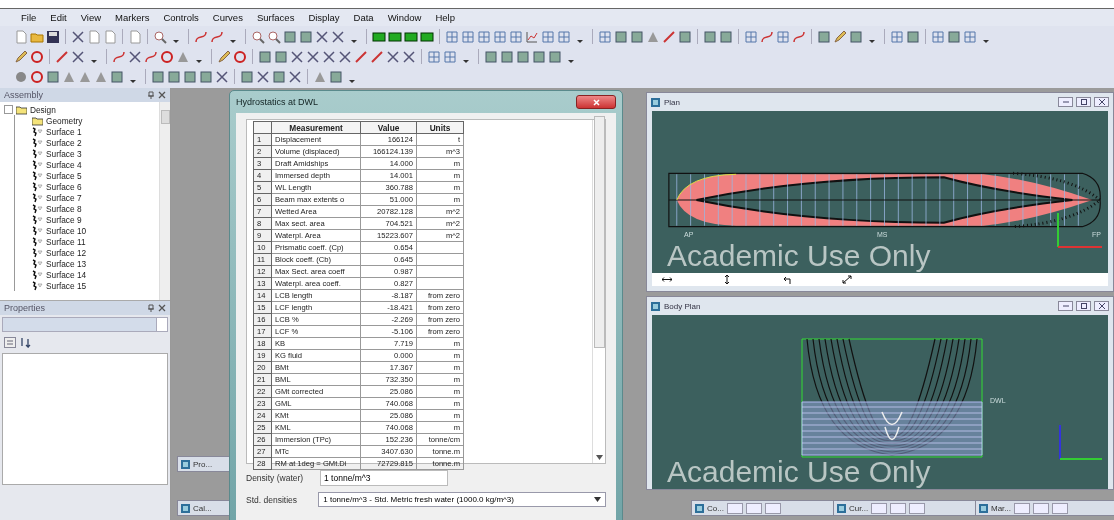 Image resolution: width=1114 pixels, height=520 pixels. Describe the element at coordinates (316, 127) in the screenshot. I see `column-header: Measurement` at that location.